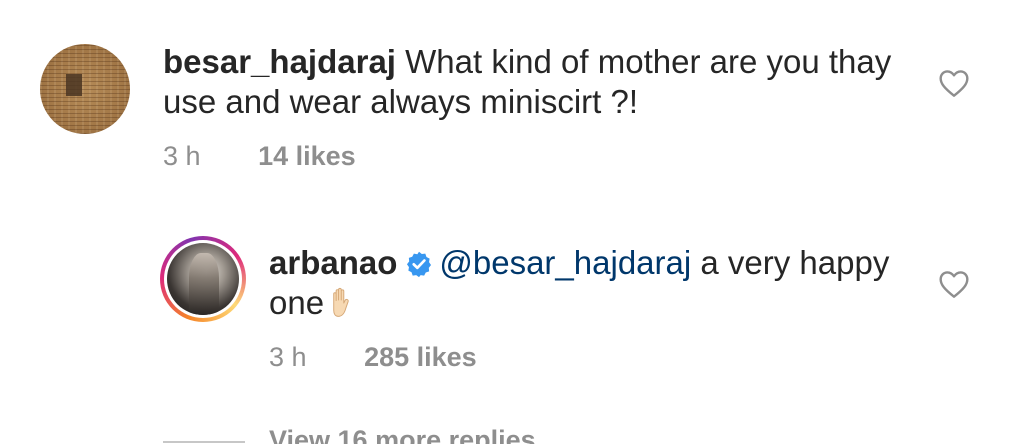 The width and height of the screenshot is (1024, 444). Describe the element at coordinates (402, 434) in the screenshot. I see `more-replies-label: View 16 more replies` at that location.